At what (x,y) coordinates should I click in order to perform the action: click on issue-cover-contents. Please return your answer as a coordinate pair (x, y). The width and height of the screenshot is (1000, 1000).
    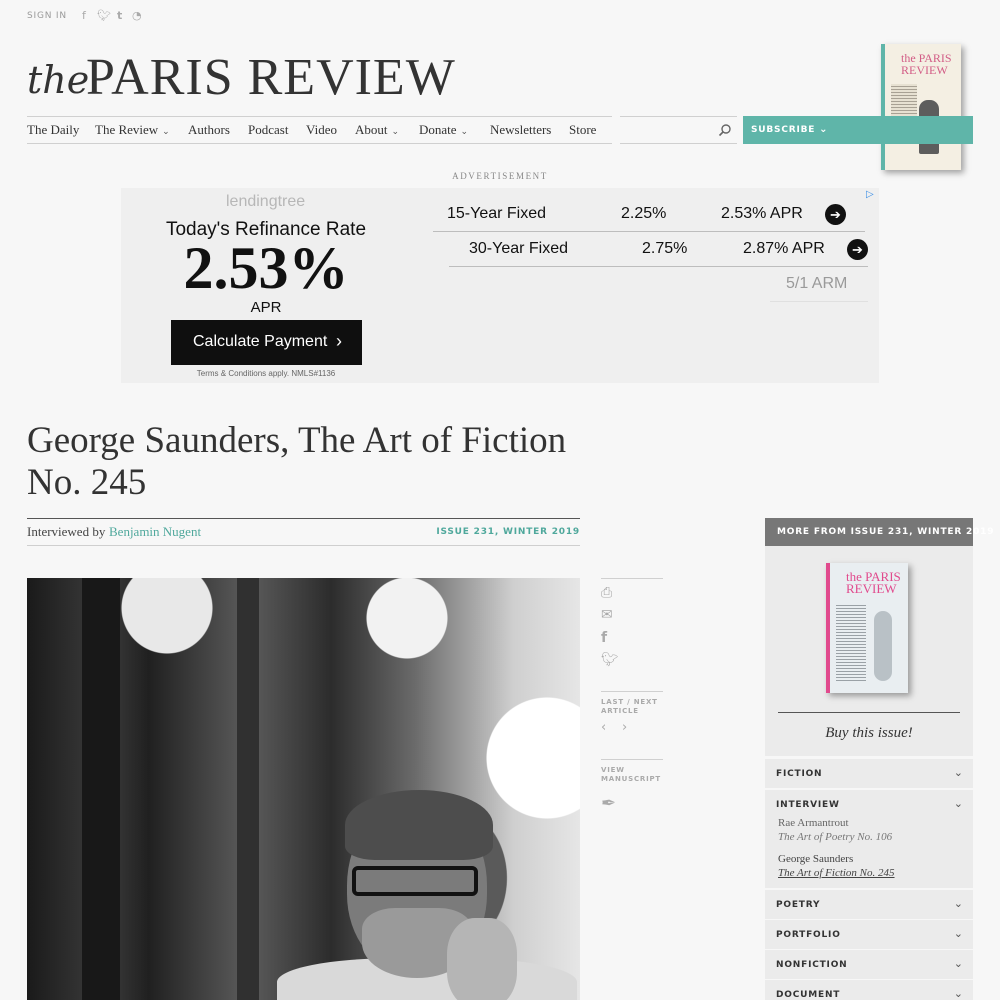
    Looking at the image, I should click on (851, 643).